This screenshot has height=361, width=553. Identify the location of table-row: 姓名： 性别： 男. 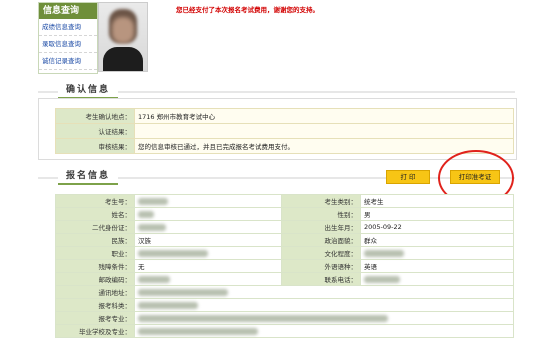
(284, 214).